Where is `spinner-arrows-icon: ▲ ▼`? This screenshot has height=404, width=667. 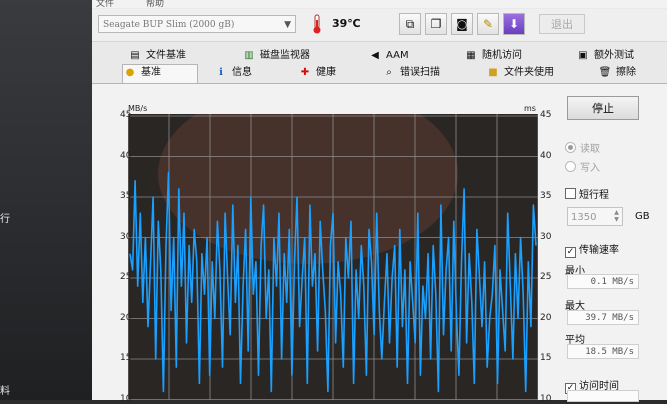
spinner-arrows-icon: ▲ ▼ is located at coordinates (616, 216).